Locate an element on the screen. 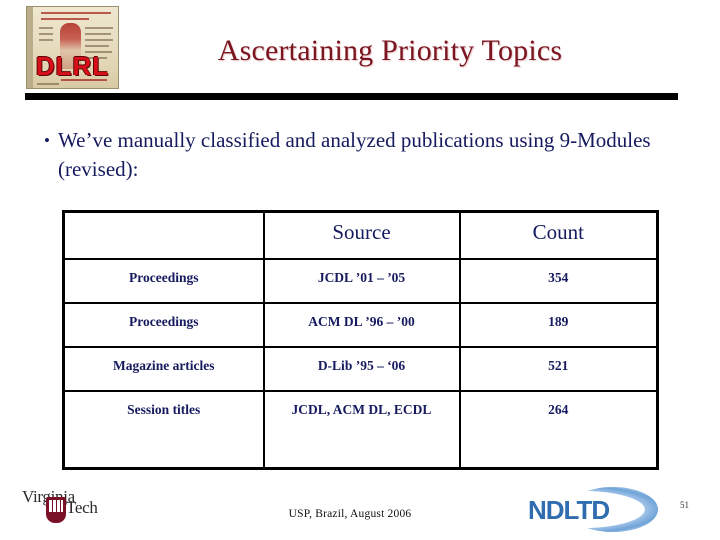 This screenshot has height=540, width=720. cell-count: 354 is located at coordinates (558, 280).